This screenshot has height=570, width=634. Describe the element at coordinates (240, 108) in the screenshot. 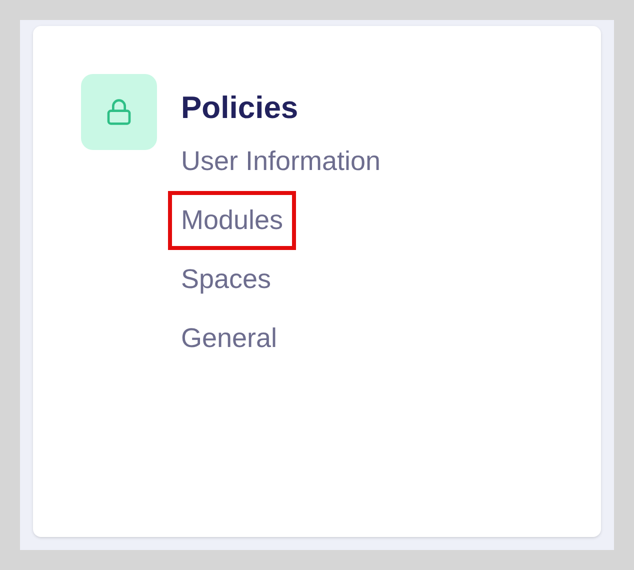

I see `section-title: Policies` at that location.